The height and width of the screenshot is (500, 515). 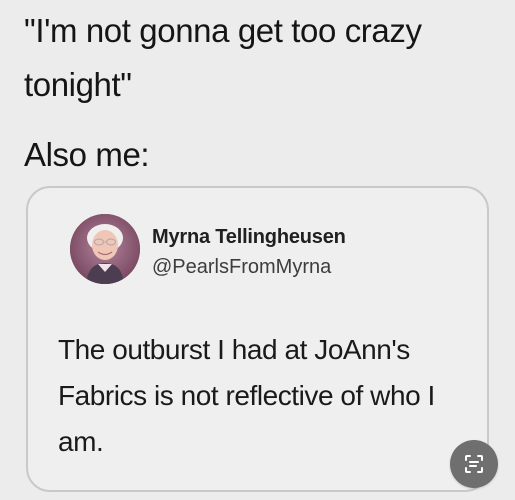 What do you see at coordinates (223, 57) in the screenshot?
I see `top-caption: "I'm not gonna get too crazy tonight"` at bounding box center [223, 57].